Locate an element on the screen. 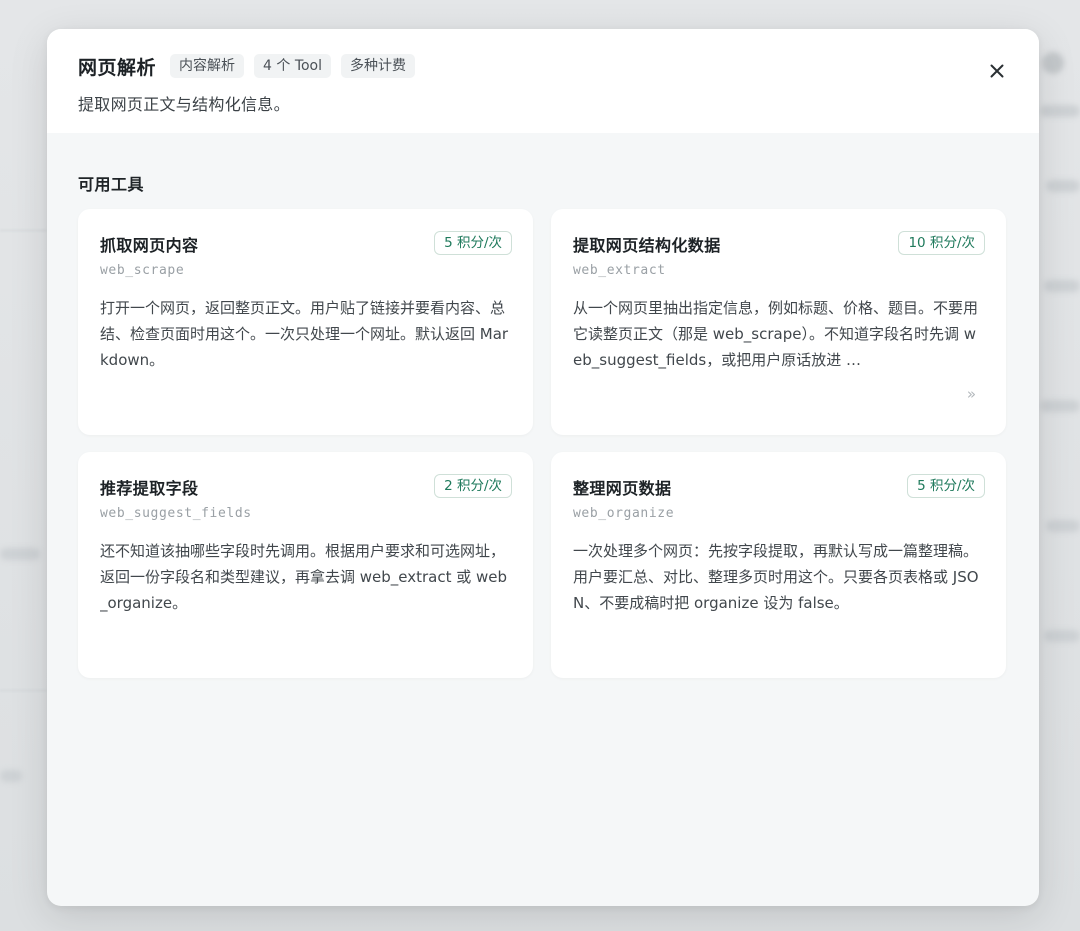 The height and width of the screenshot is (931, 1080). tool-id: web_organize is located at coordinates (624, 513).